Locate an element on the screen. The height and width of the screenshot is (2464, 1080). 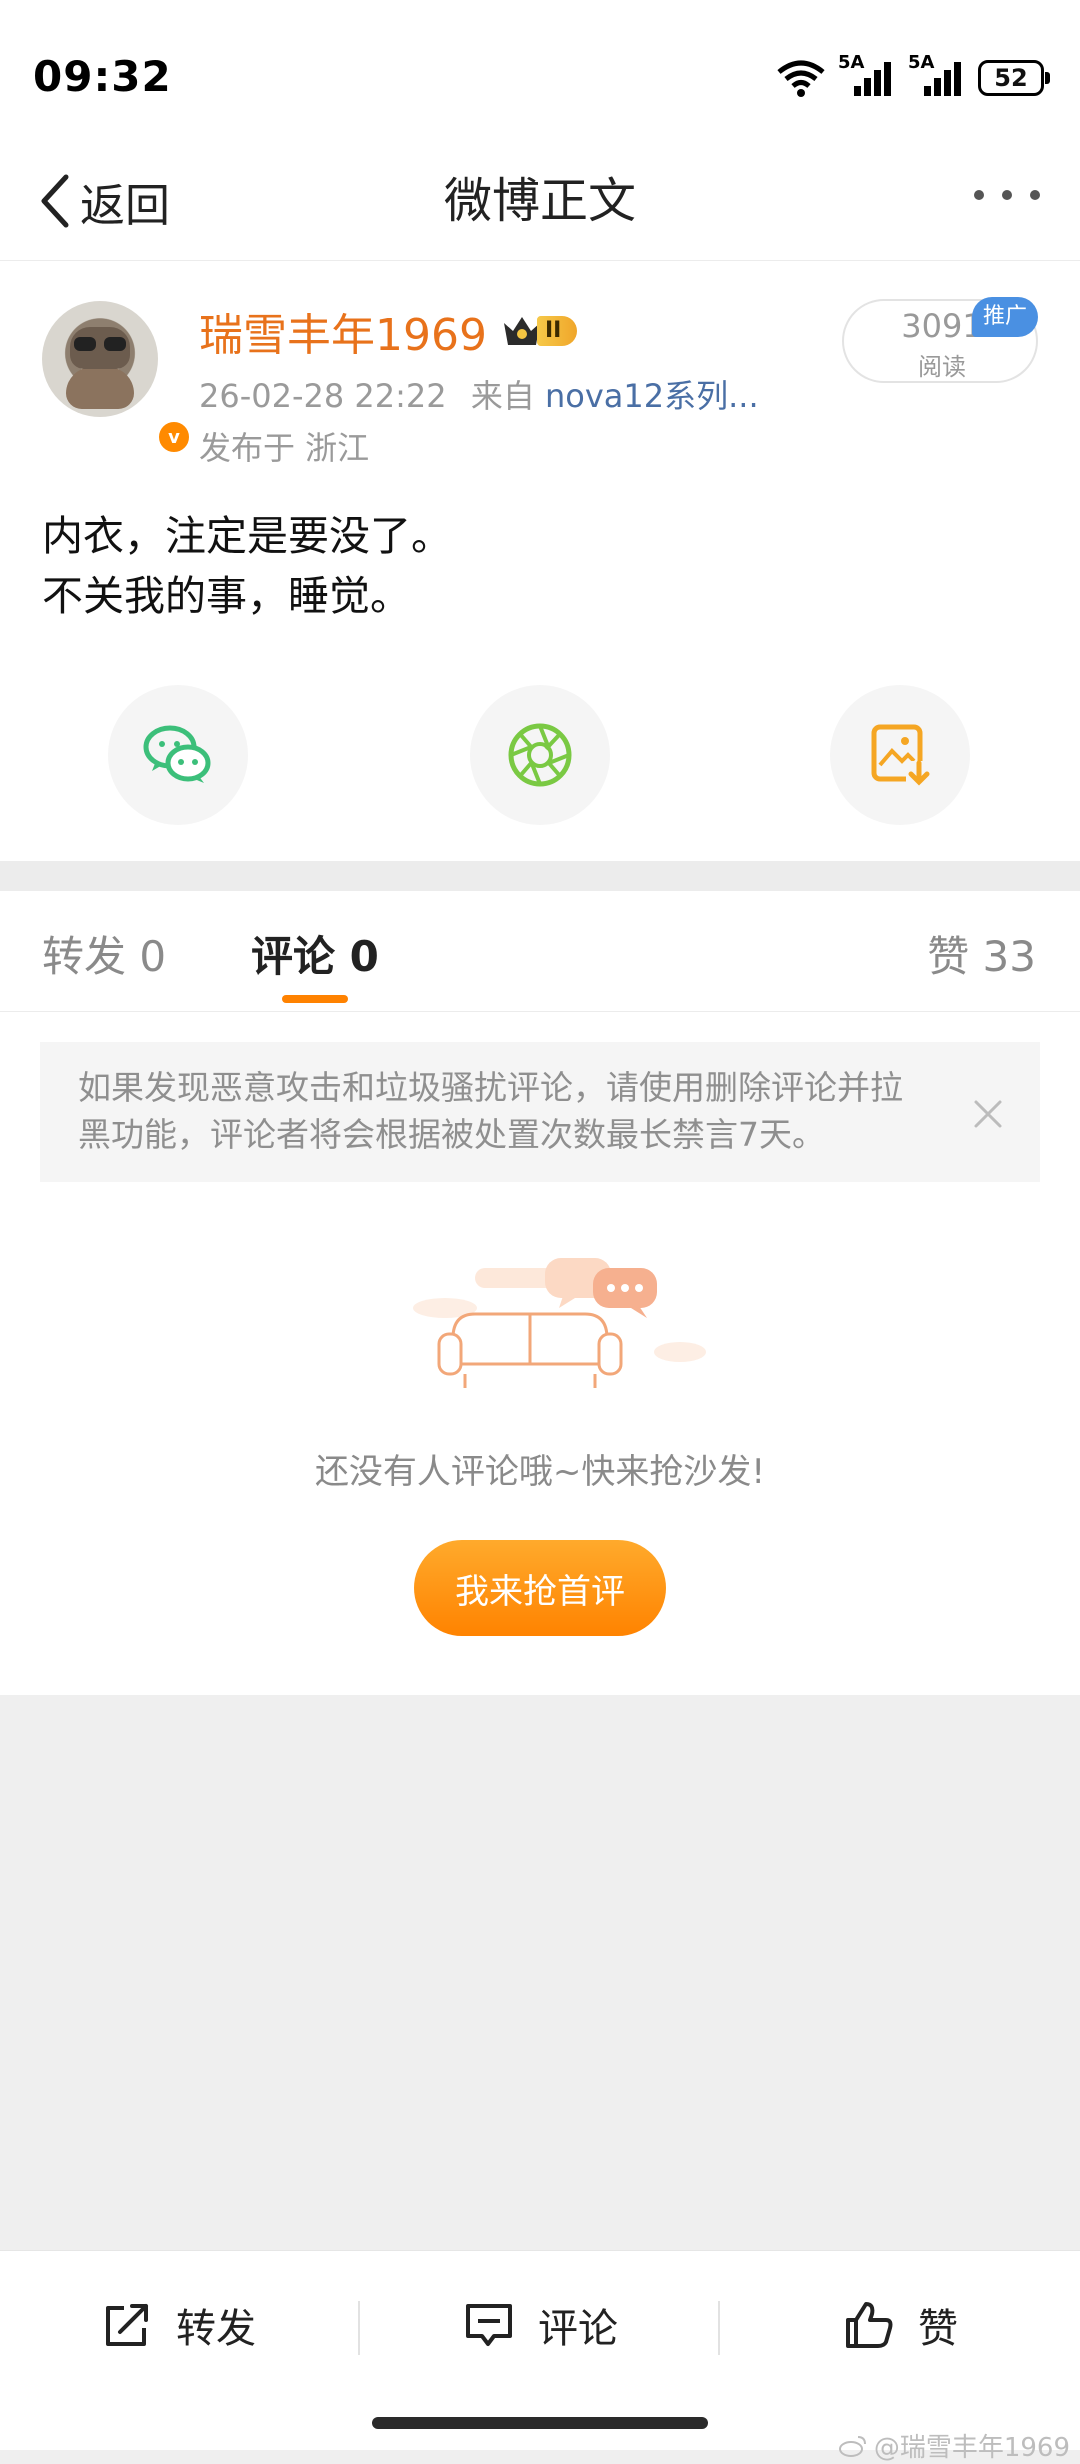
save-image-icon is located at coordinates (901, 755).